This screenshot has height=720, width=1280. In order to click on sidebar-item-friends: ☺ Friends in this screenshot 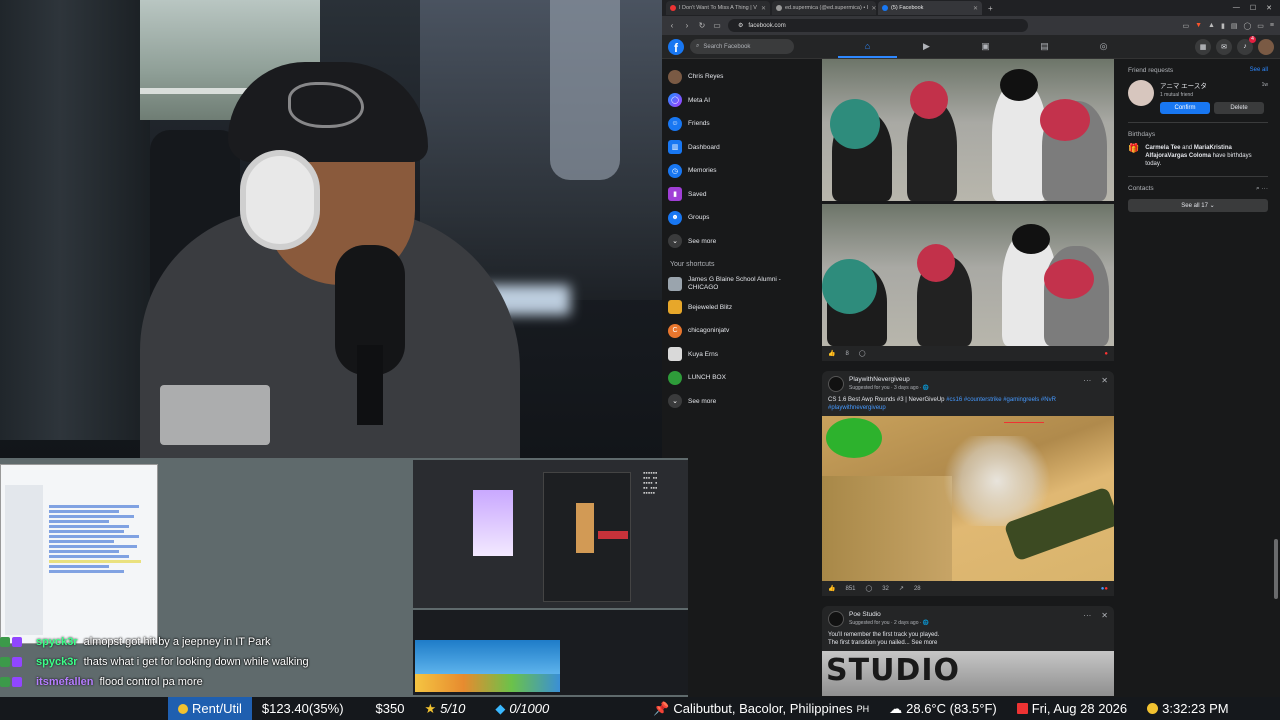, I will do `click(737, 124)`.